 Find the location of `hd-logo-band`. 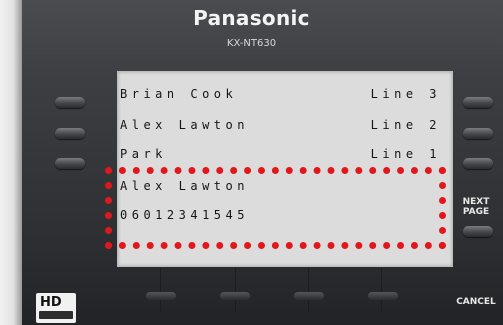

hd-logo-band is located at coordinates (56, 315).